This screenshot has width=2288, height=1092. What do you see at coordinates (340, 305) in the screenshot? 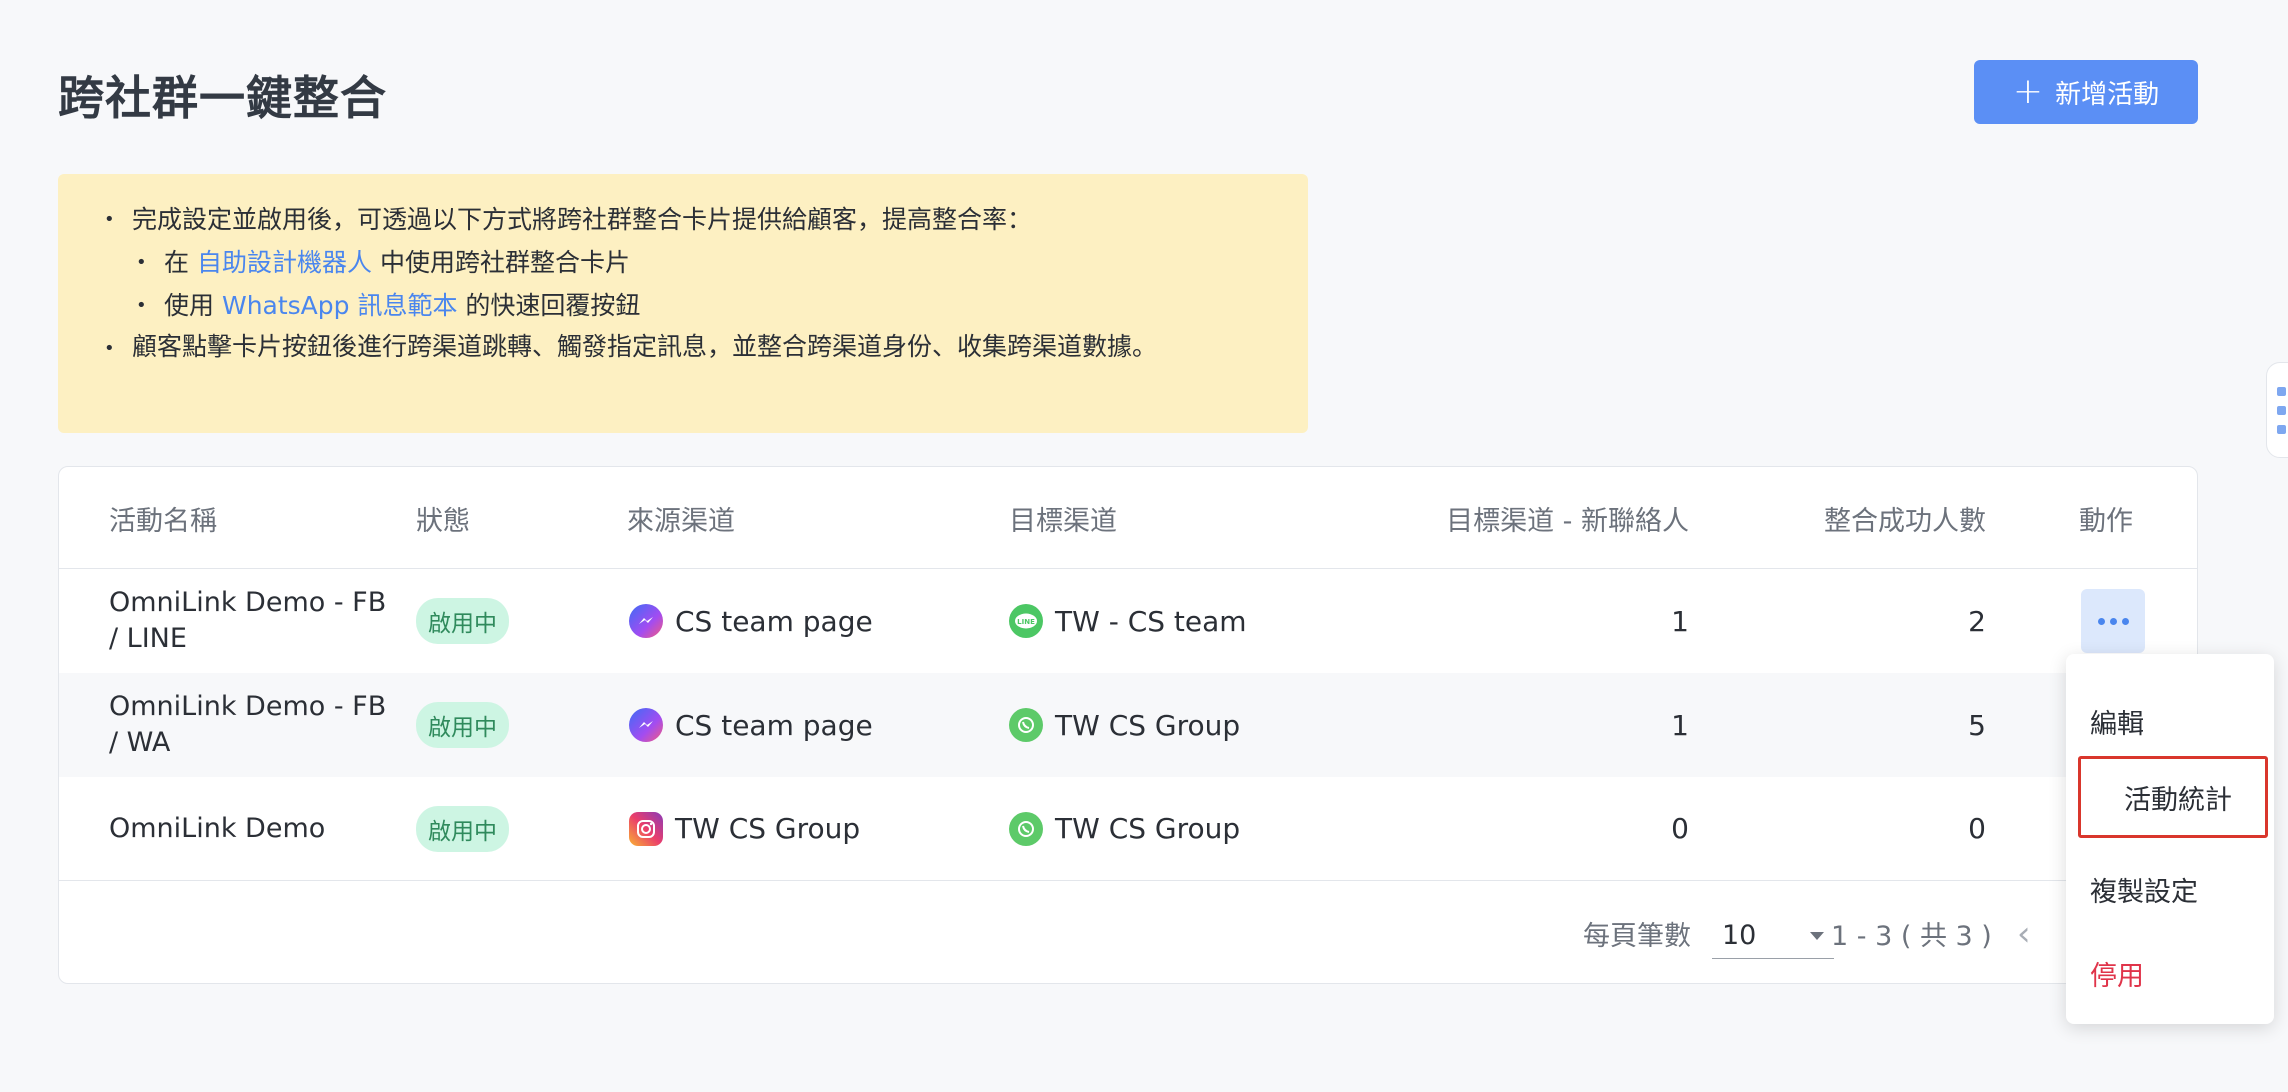
I see `whatsapp-template-link: WhatsApp 訊息範本` at bounding box center [340, 305].